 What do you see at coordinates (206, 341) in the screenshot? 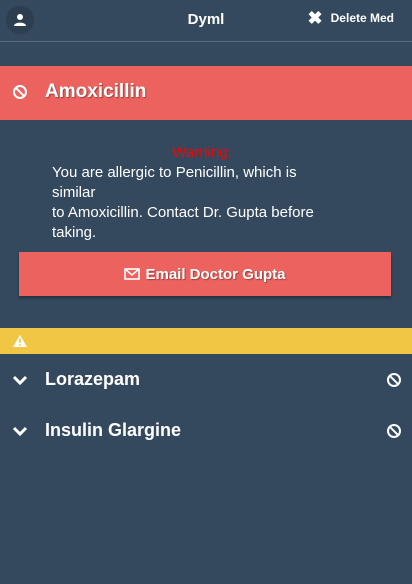
I see `alert-bar` at bounding box center [206, 341].